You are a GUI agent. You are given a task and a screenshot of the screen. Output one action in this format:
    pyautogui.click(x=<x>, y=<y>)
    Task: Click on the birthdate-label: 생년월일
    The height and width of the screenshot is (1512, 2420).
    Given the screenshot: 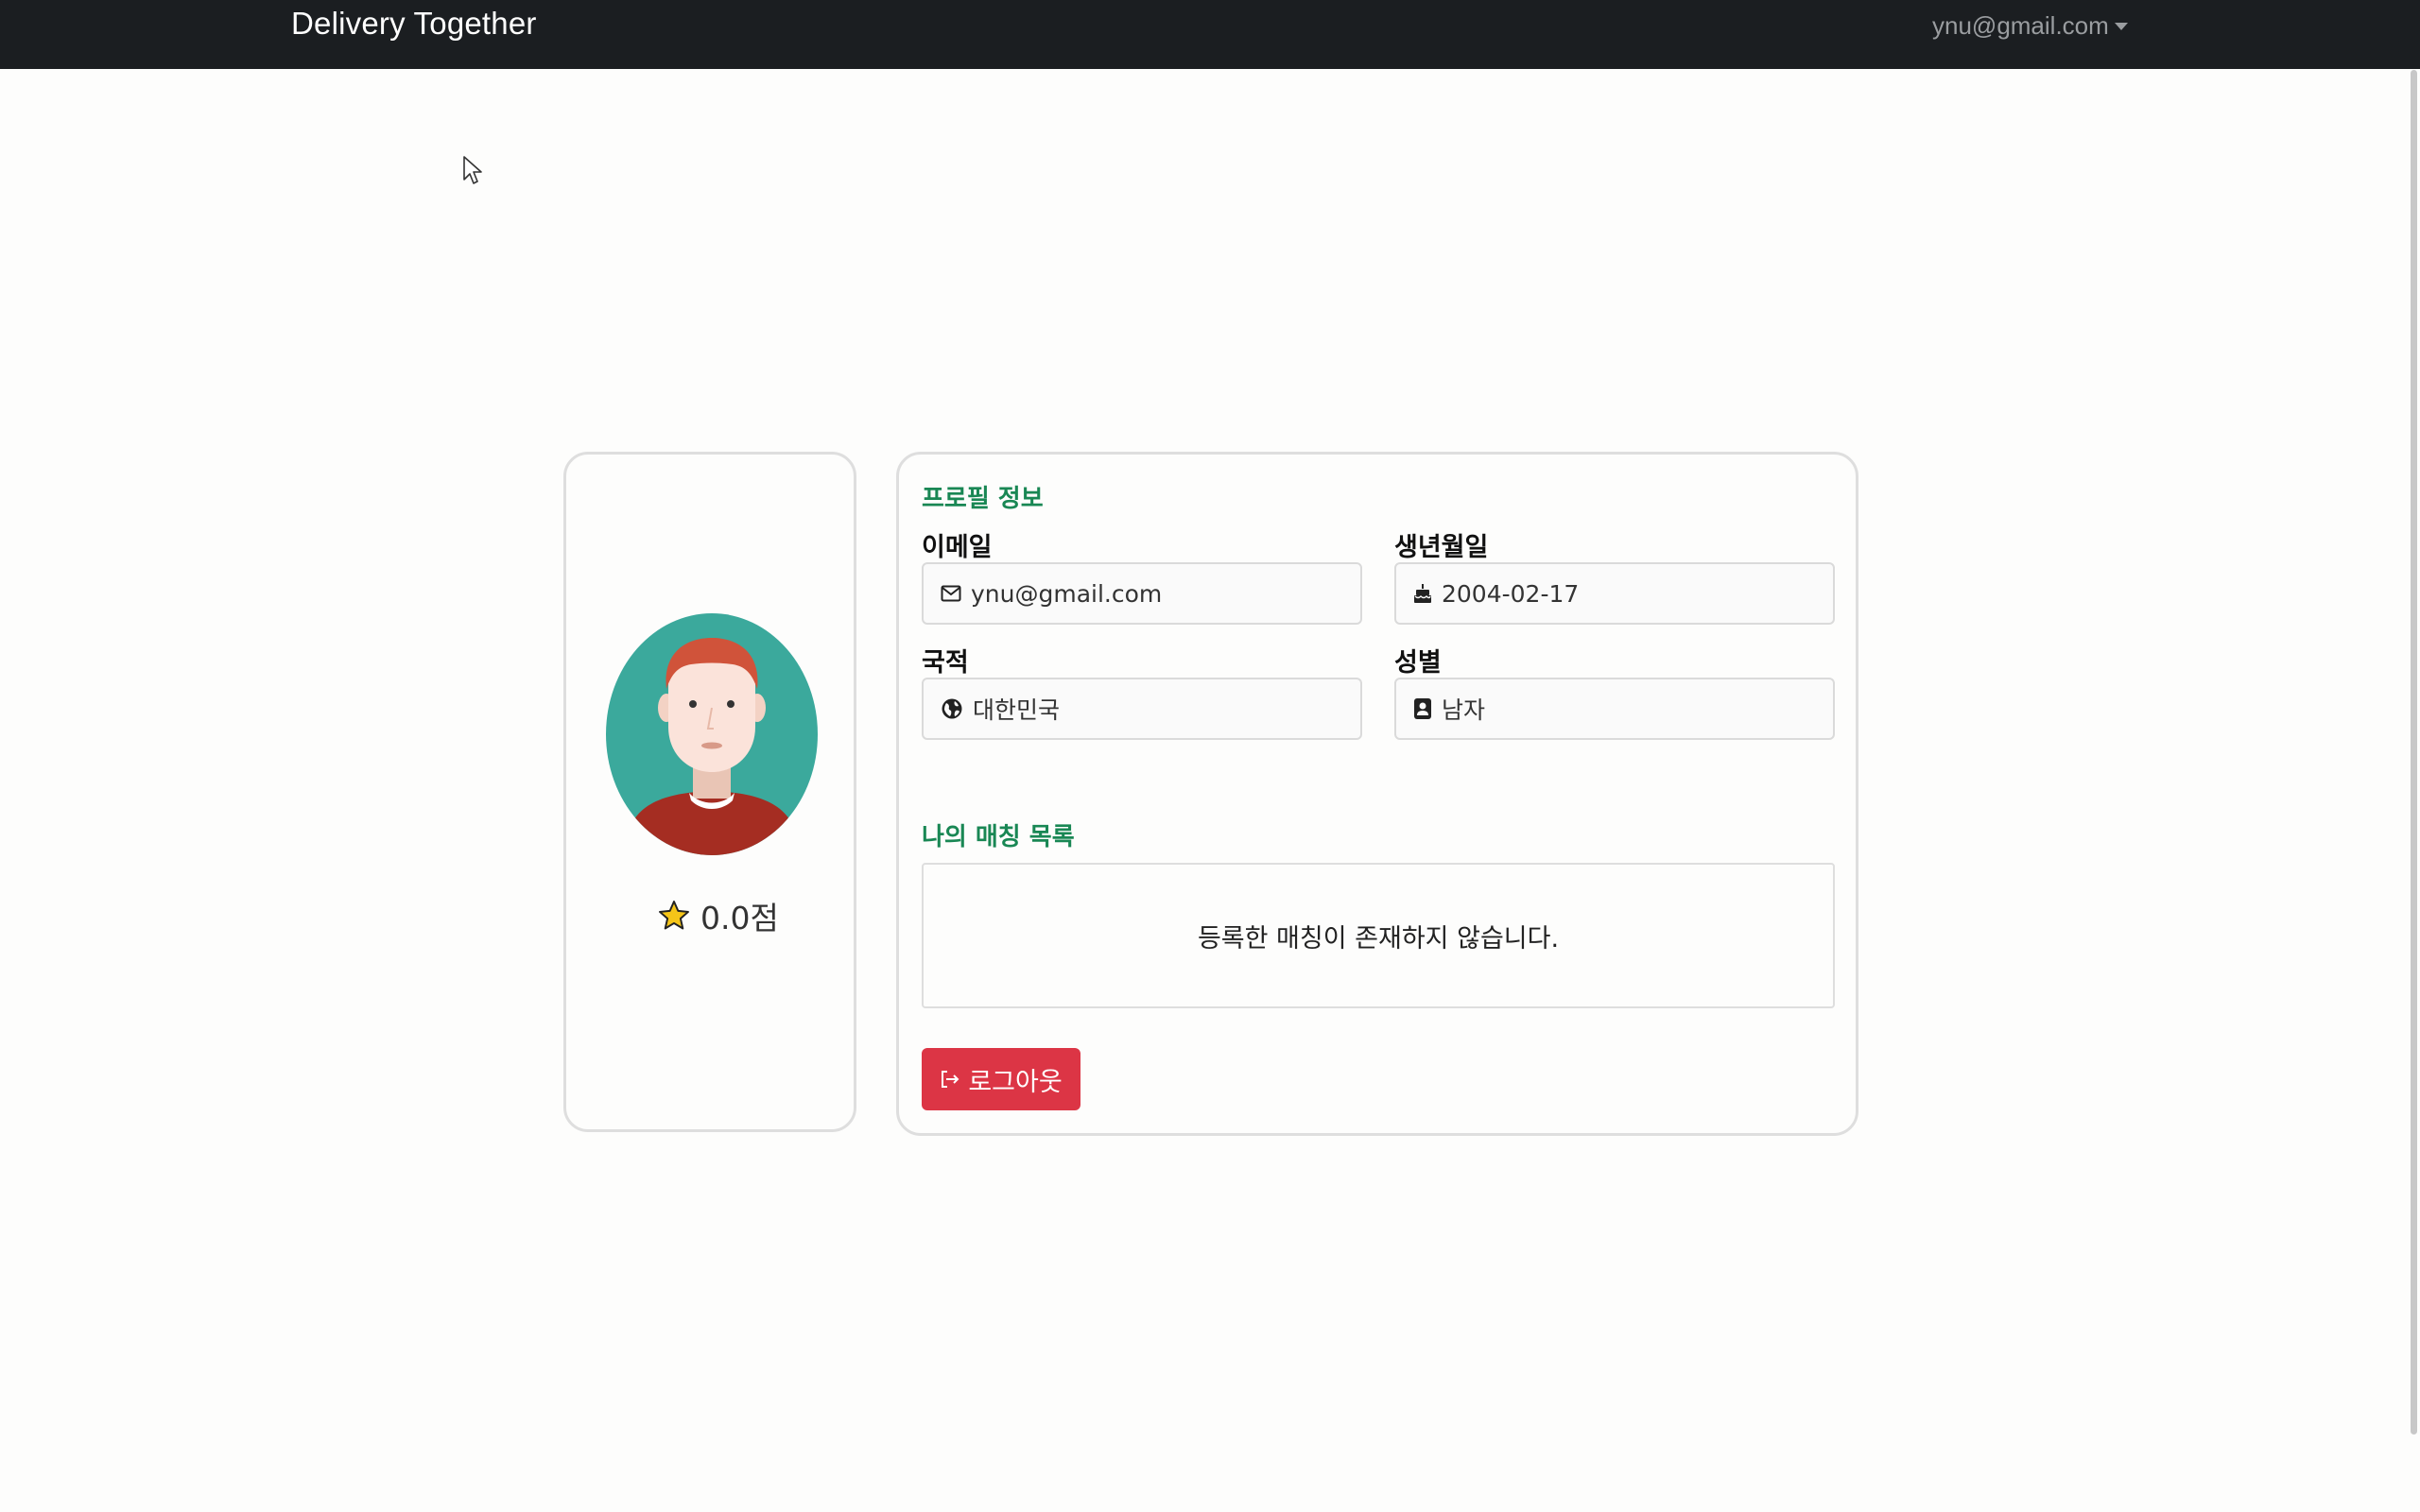 What is the action you would take?
    pyautogui.click(x=1441, y=547)
    